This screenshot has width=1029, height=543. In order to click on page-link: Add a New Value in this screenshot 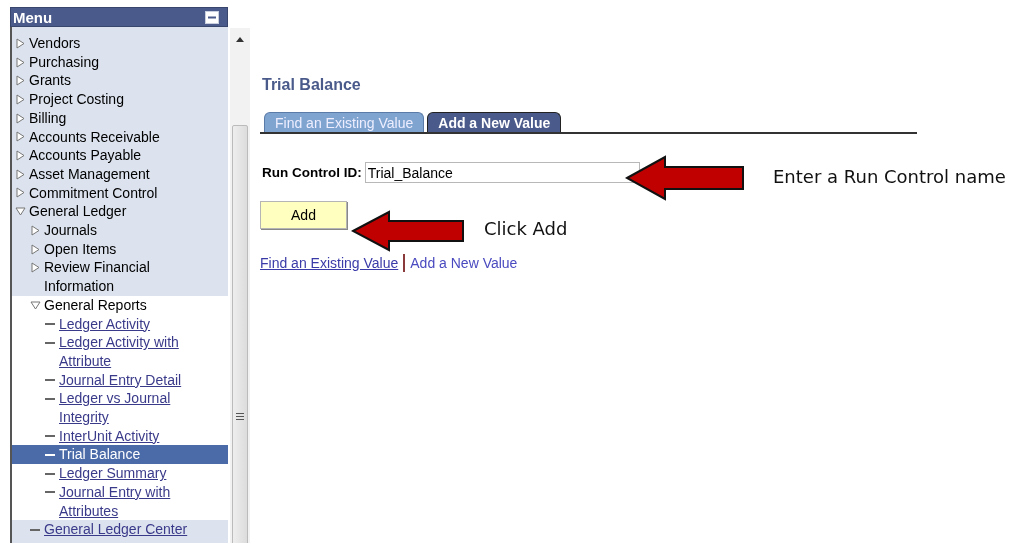, I will do `click(464, 263)`.